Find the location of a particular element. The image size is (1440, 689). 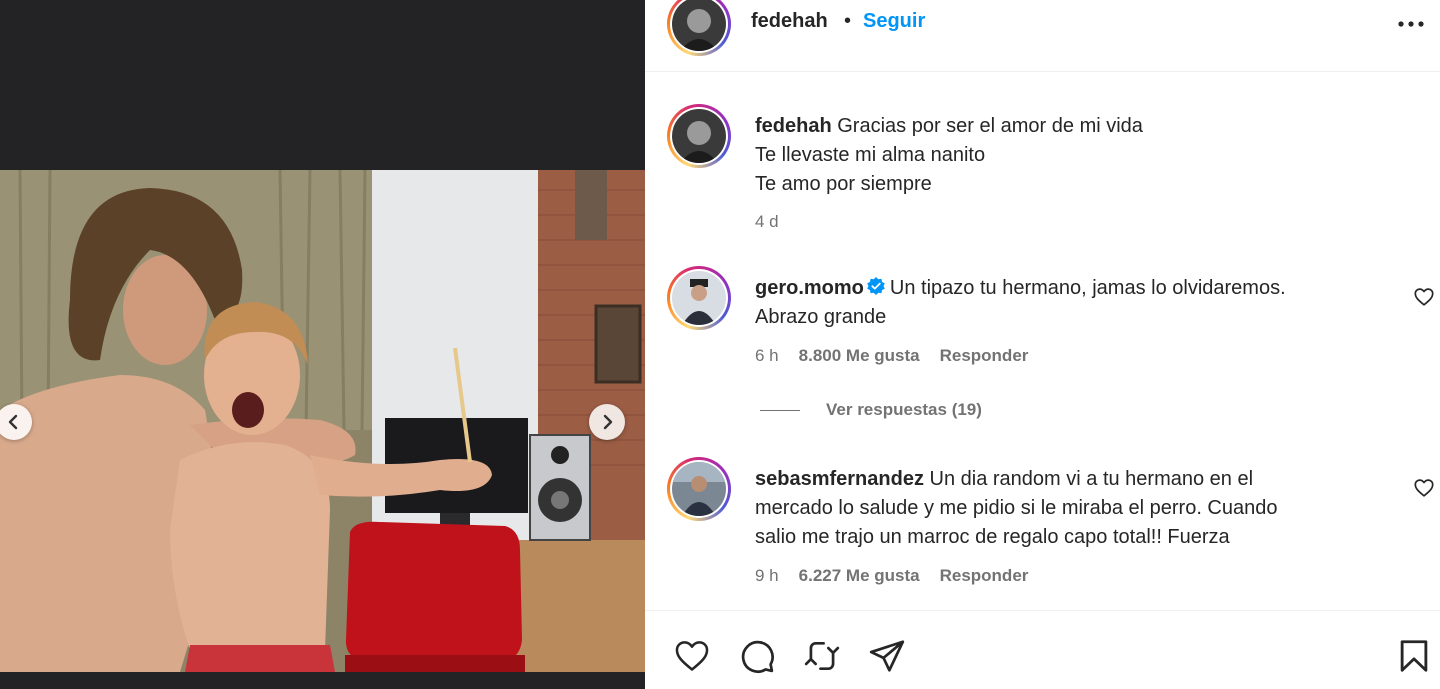

caption-line-3: Te amo por siempre is located at coordinates (843, 184).